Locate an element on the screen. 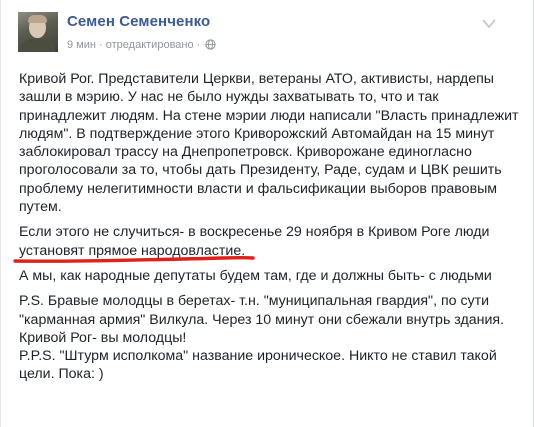 Image resolution: width=534 pixels, height=427 pixels. avatar-hair is located at coordinates (37, 19).